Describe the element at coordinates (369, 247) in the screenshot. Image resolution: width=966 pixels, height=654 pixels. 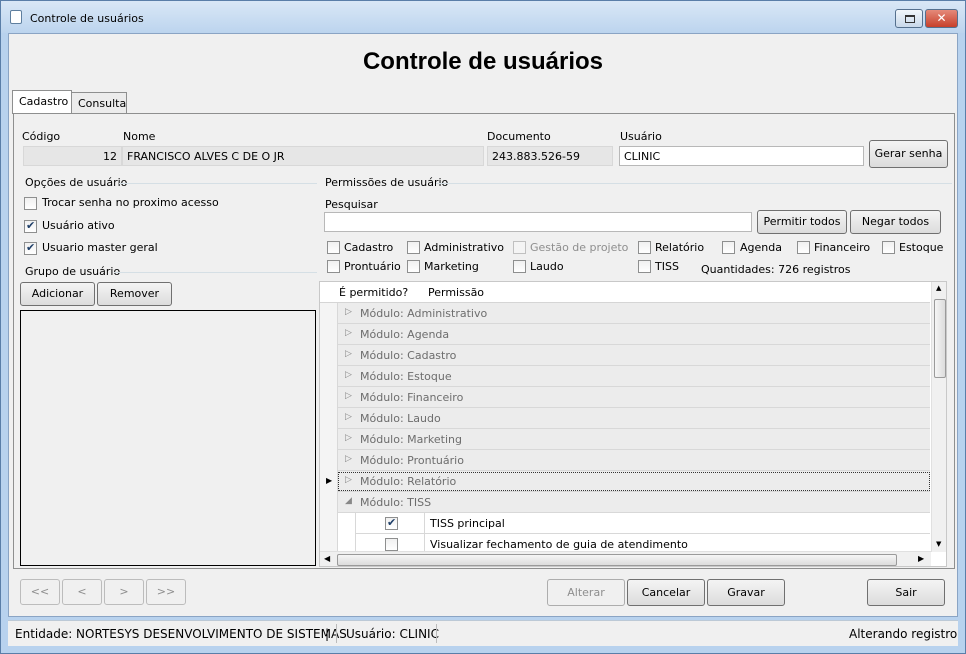
I see `filter-cadastro-label: Cadastro` at that location.